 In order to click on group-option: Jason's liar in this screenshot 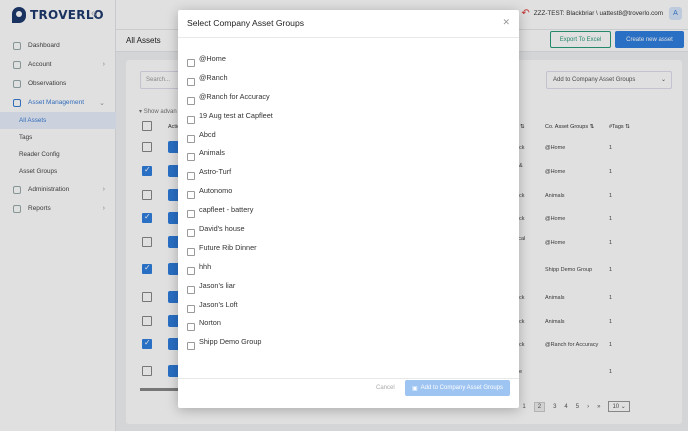, I will do `click(230, 286)`.